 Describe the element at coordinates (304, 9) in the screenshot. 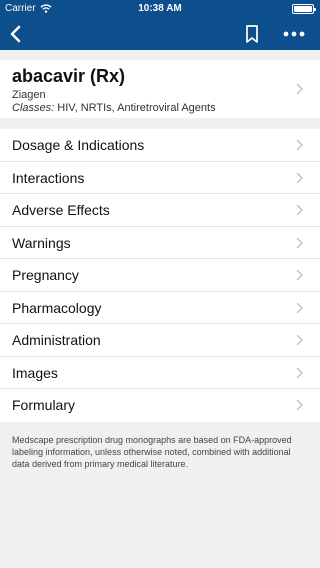

I see `battery-icon` at that location.